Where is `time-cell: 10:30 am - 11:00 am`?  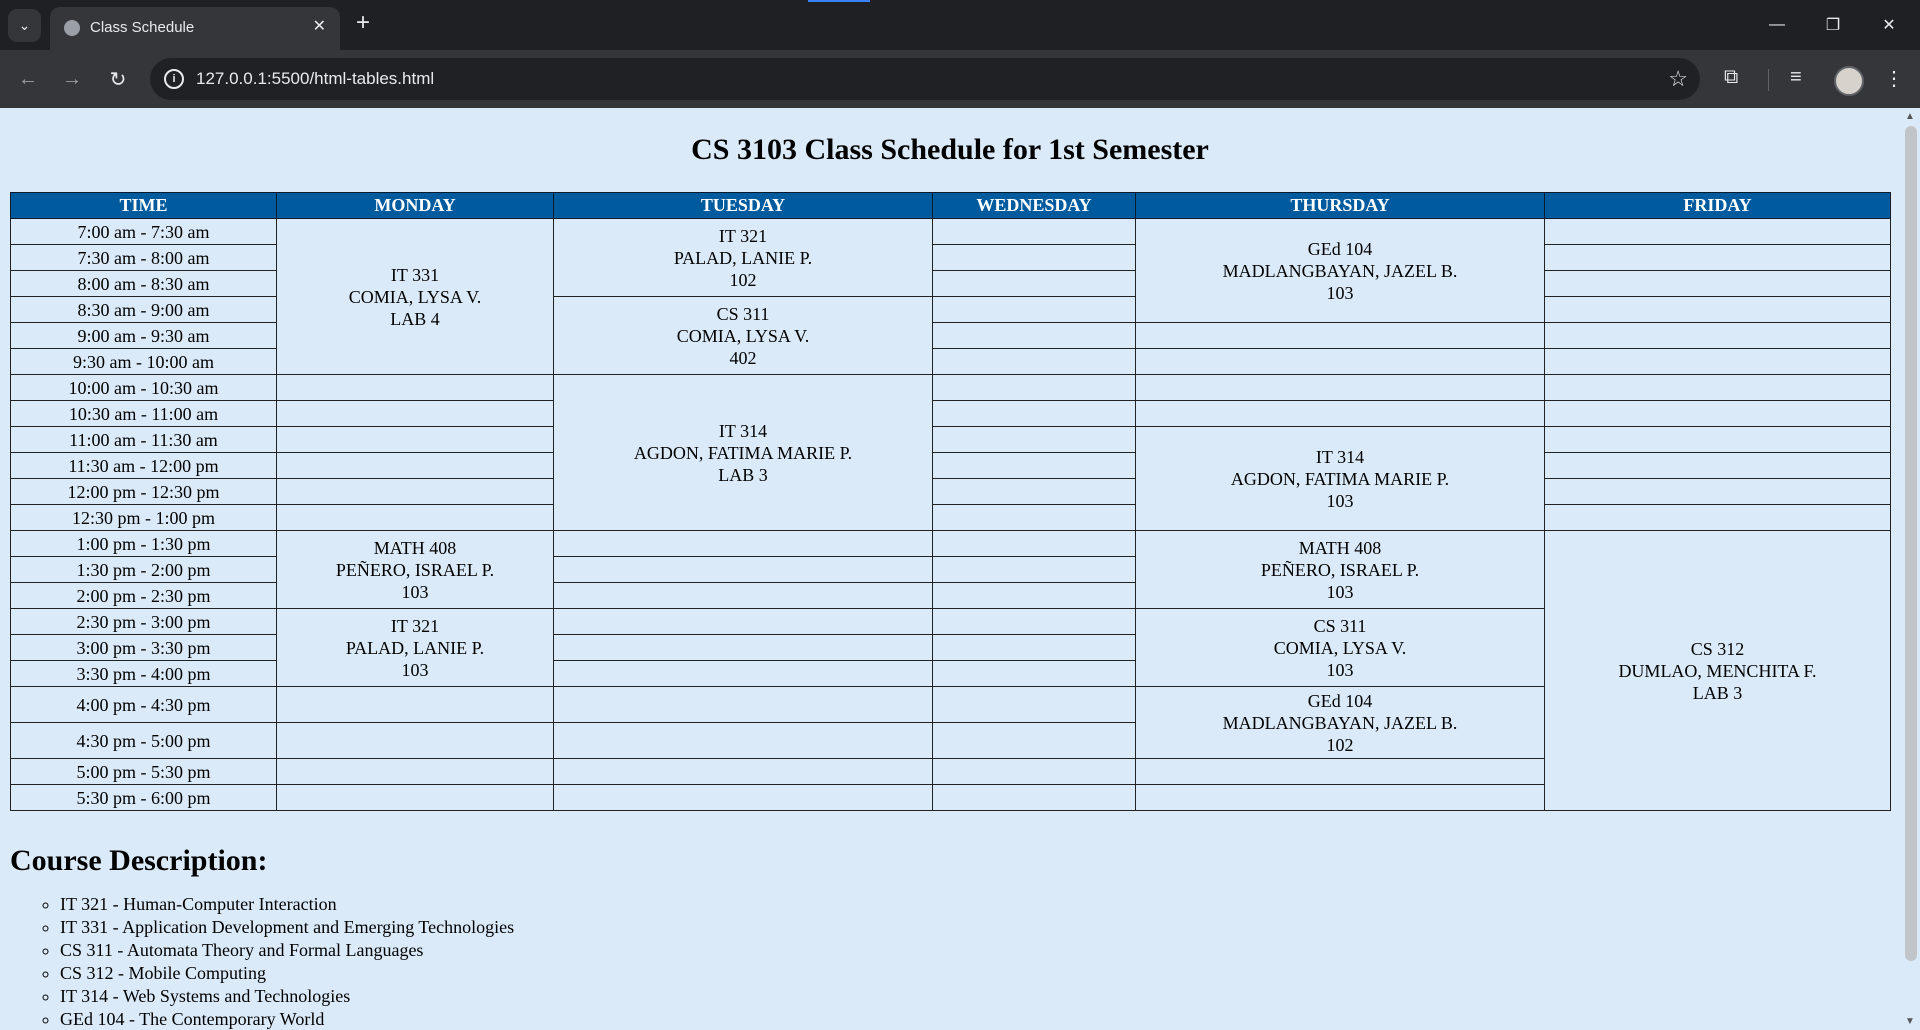 time-cell: 10:30 am - 11:00 am is located at coordinates (143, 413).